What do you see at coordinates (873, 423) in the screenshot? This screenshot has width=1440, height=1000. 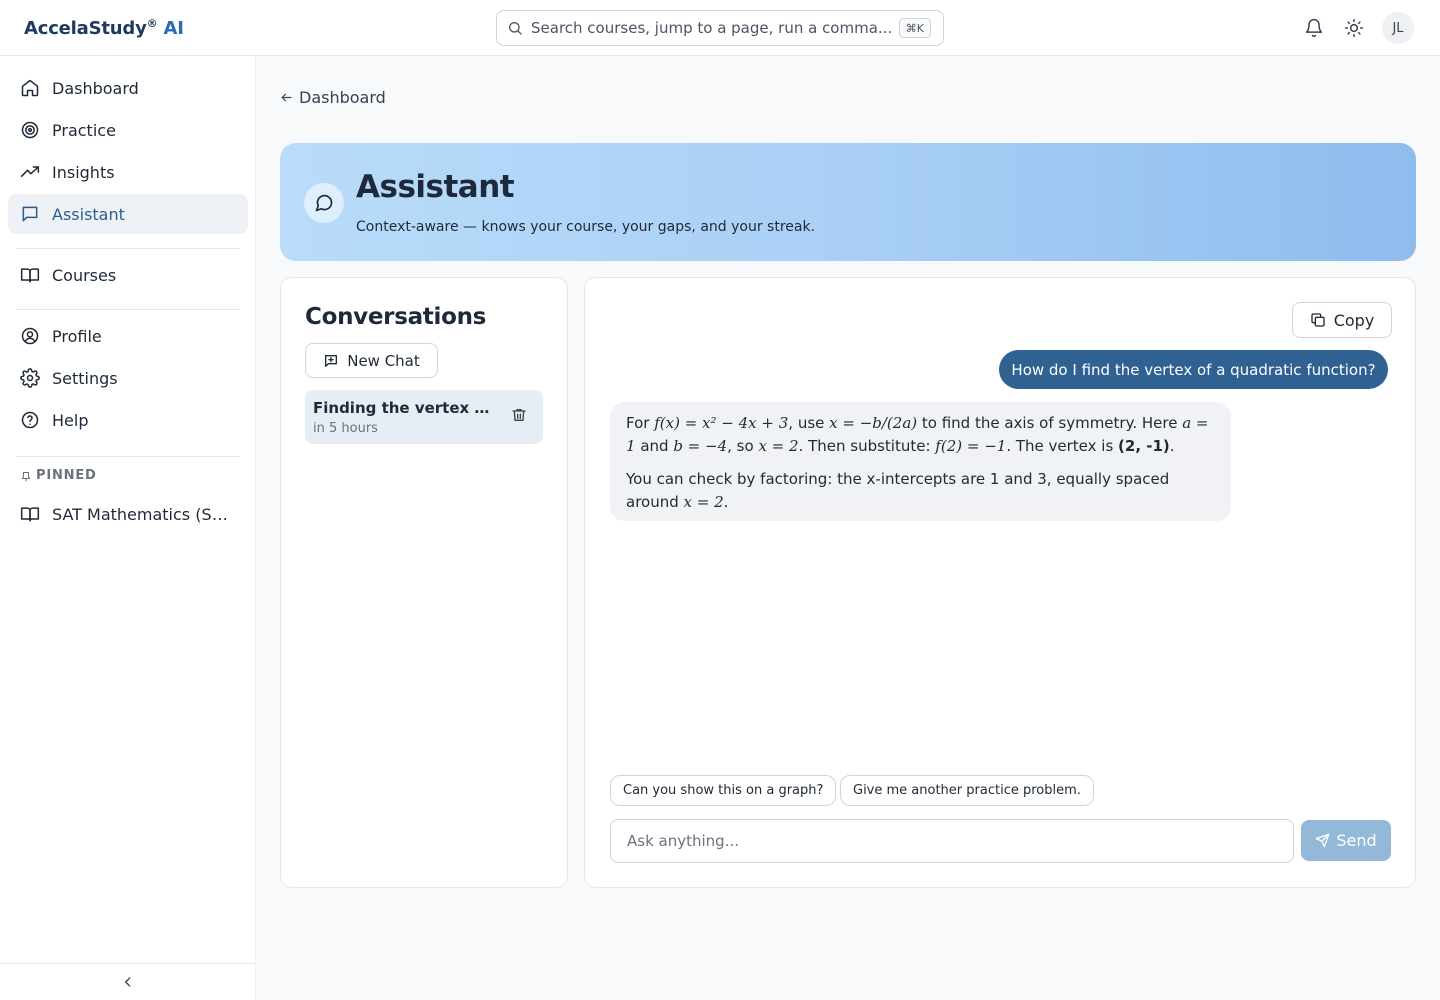 I see `math-expression: x = −b/(2a)` at bounding box center [873, 423].